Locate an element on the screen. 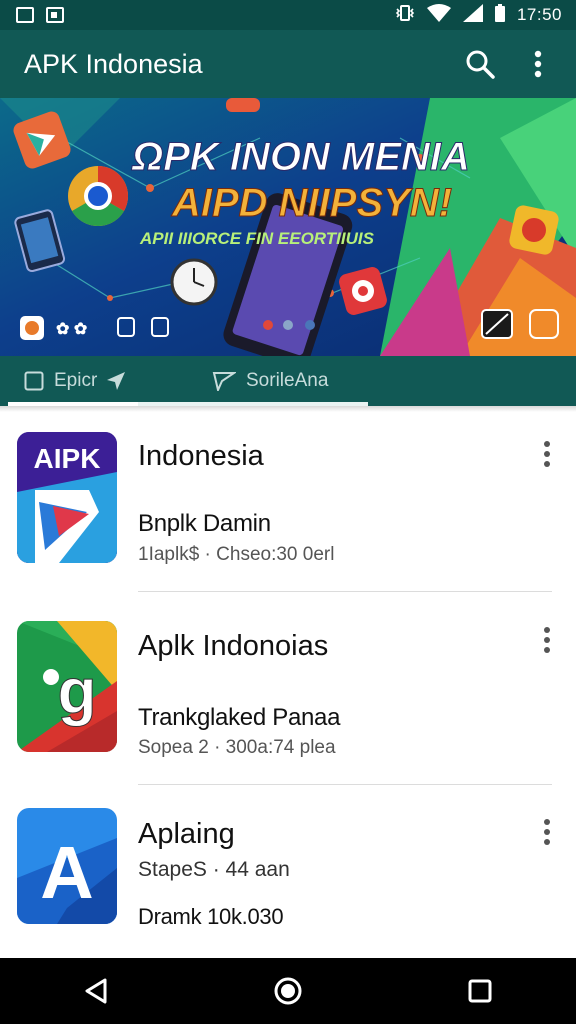 The height and width of the screenshot is (1024, 576). app-subtitle: Trankglaked Panaa is located at coordinates (239, 717).